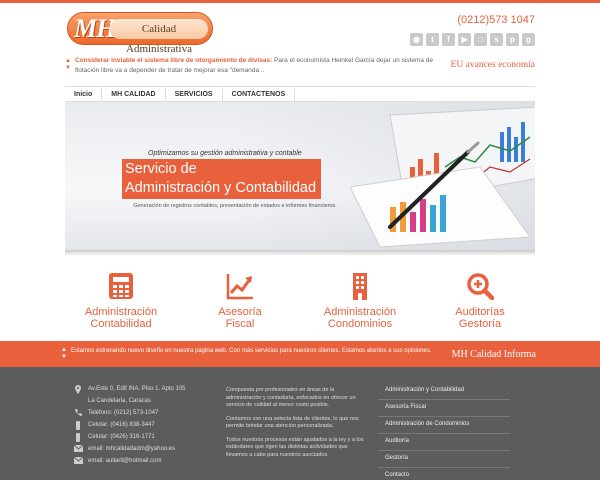 The width and height of the screenshot is (600, 480). Describe the element at coordinates (144, 461) in the screenshot. I see `footer-email-2: email: auliarll@hotmail.com` at that location.